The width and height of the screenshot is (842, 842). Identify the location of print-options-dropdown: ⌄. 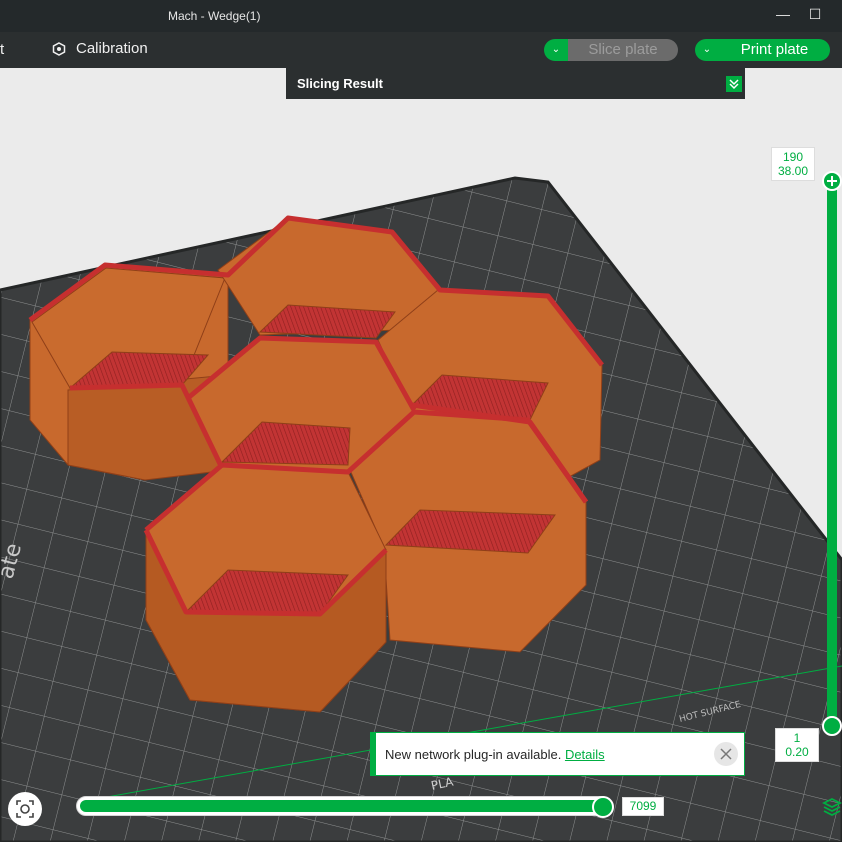
(707, 50).